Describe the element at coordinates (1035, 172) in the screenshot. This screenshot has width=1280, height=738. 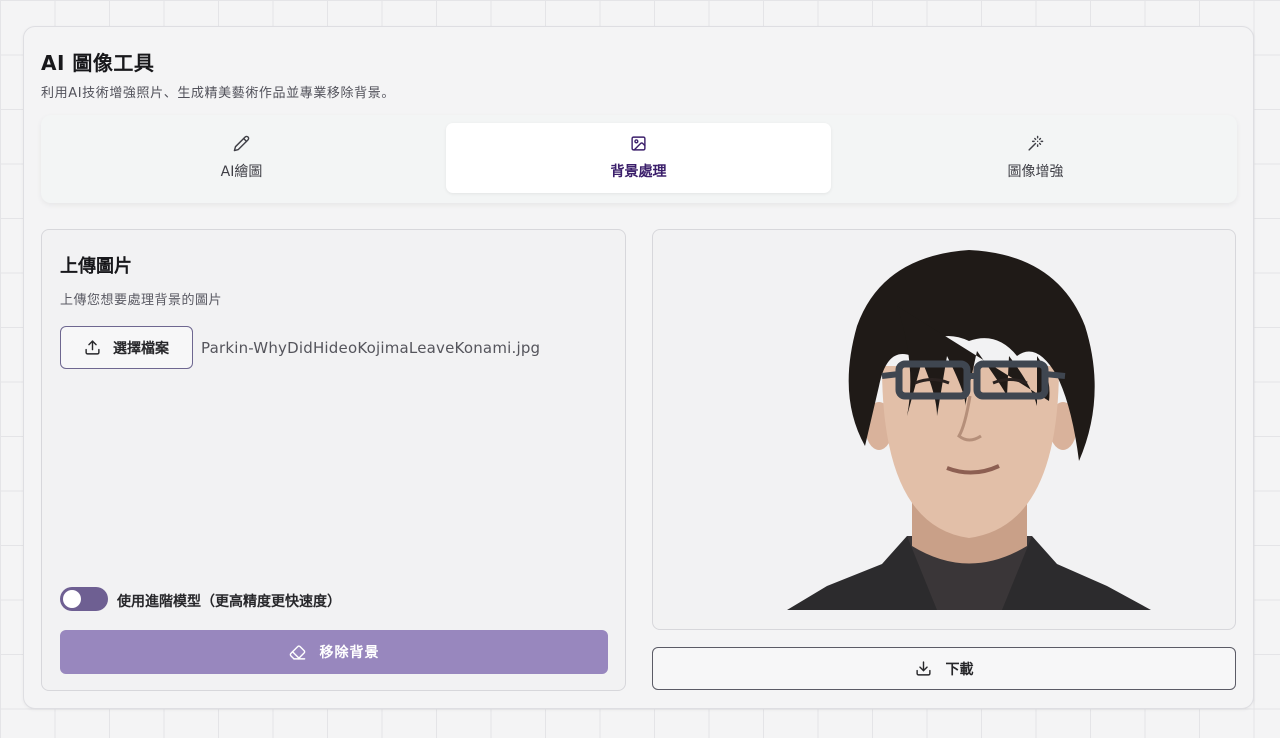
I see `tab-label: 圖像增強` at that location.